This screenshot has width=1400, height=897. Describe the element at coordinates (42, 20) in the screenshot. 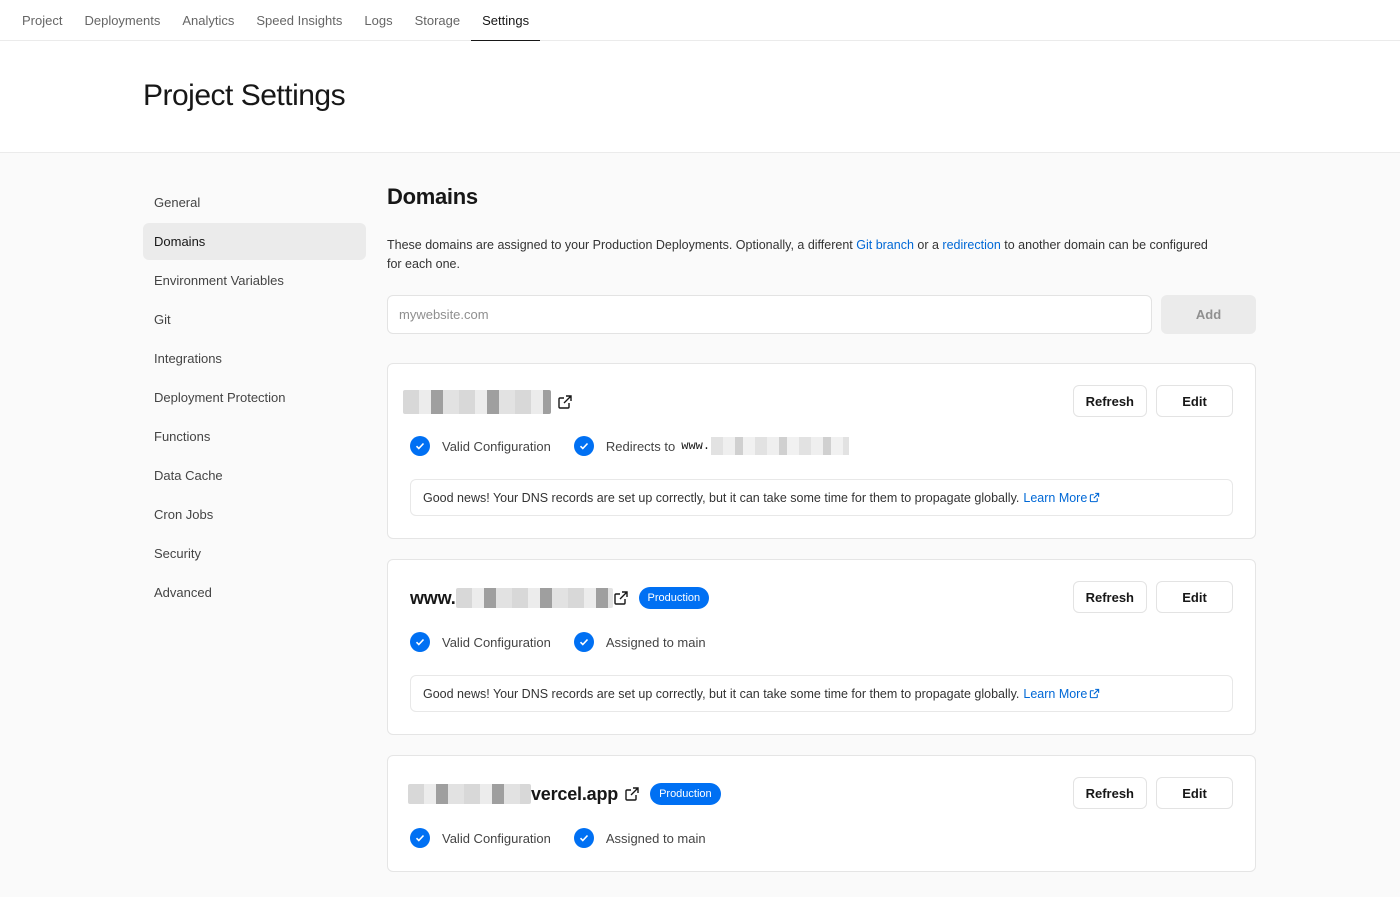

I see `tab-project: Project` at that location.